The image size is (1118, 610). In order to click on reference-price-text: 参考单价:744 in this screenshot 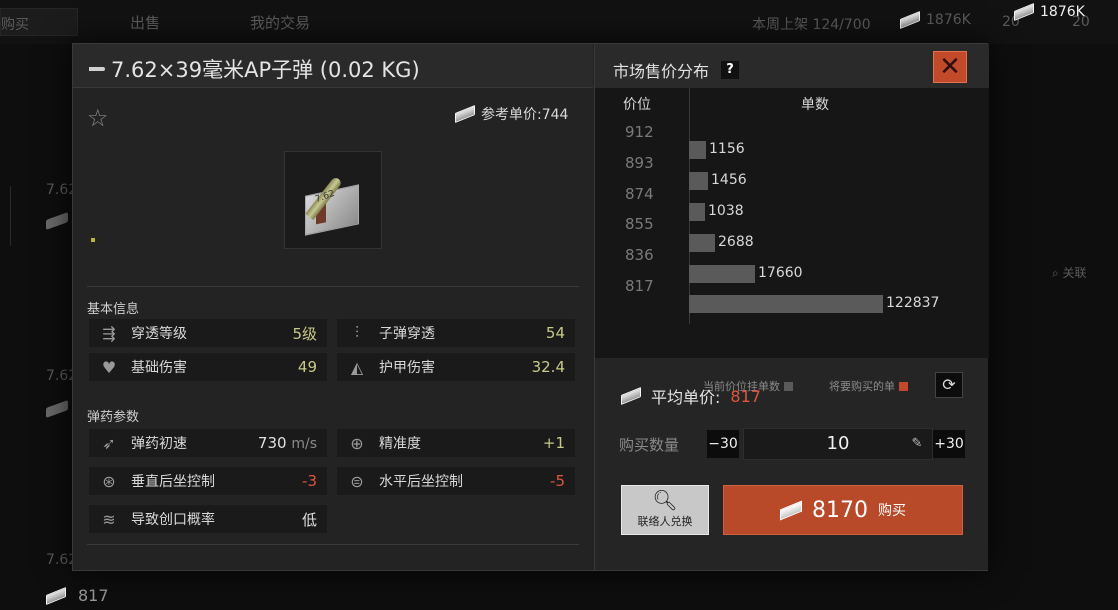, I will do `click(525, 115)`.